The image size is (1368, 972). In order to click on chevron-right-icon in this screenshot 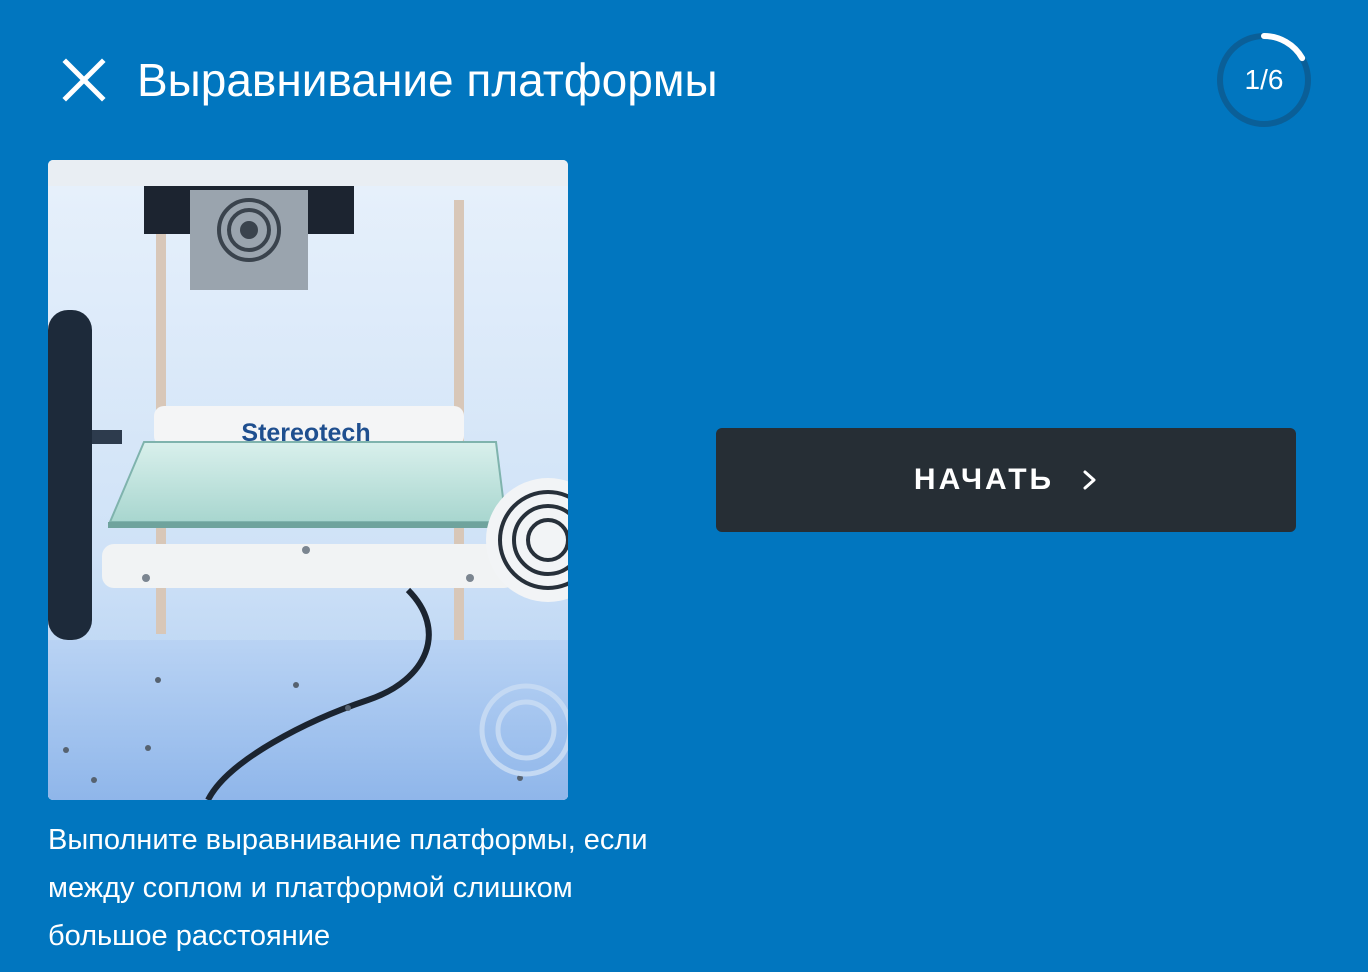, I will do `click(1089, 480)`.